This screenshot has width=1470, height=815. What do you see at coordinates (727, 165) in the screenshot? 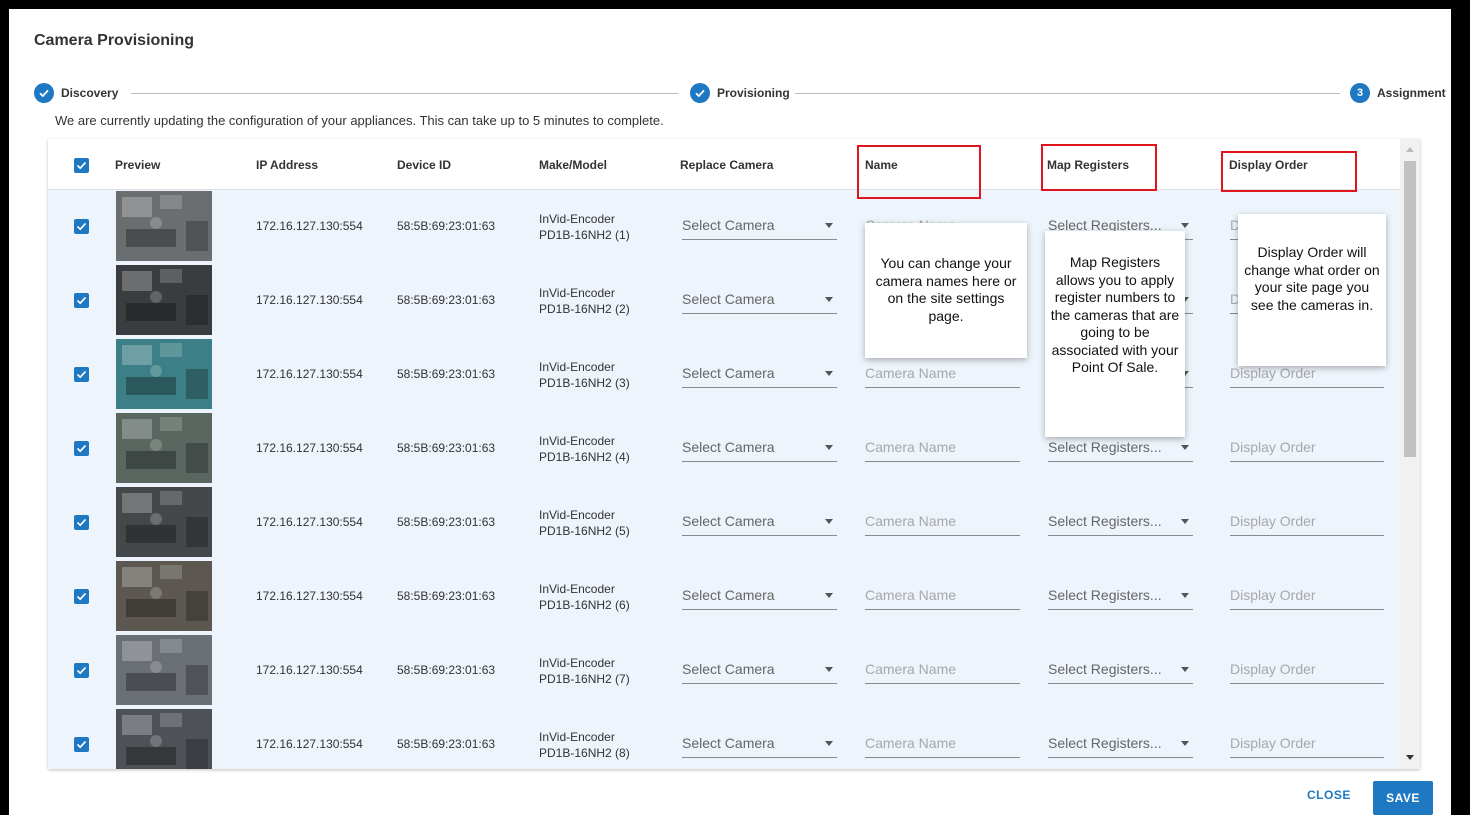
I see `header-replace: Replace Camera` at bounding box center [727, 165].